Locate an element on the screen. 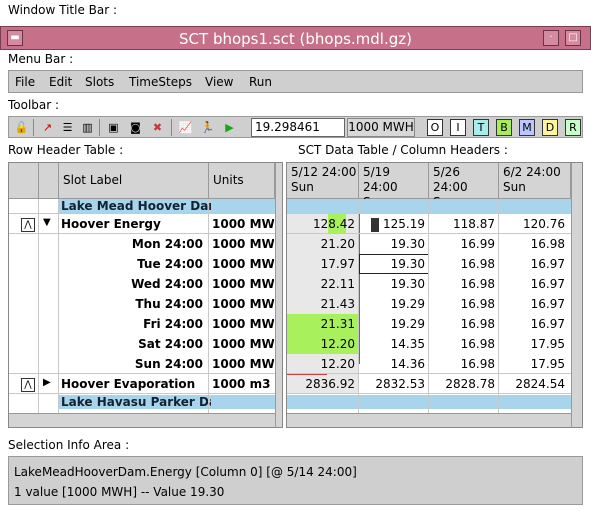 This screenshot has width=591, height=511. data-cell: 120.76 is located at coordinates (532, 224).